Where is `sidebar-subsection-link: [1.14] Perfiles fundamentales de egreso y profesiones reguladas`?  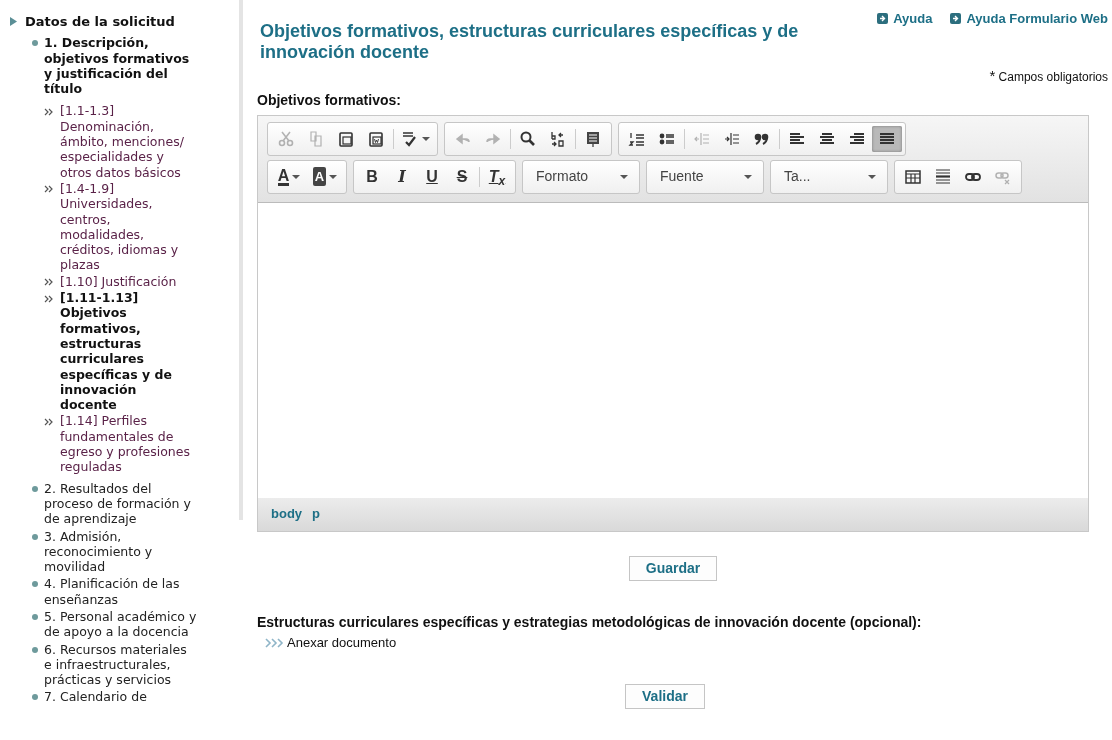
sidebar-subsection-link: [1.14] Perfiles fundamentales de egreso y profesiones reguladas is located at coordinates (128, 444).